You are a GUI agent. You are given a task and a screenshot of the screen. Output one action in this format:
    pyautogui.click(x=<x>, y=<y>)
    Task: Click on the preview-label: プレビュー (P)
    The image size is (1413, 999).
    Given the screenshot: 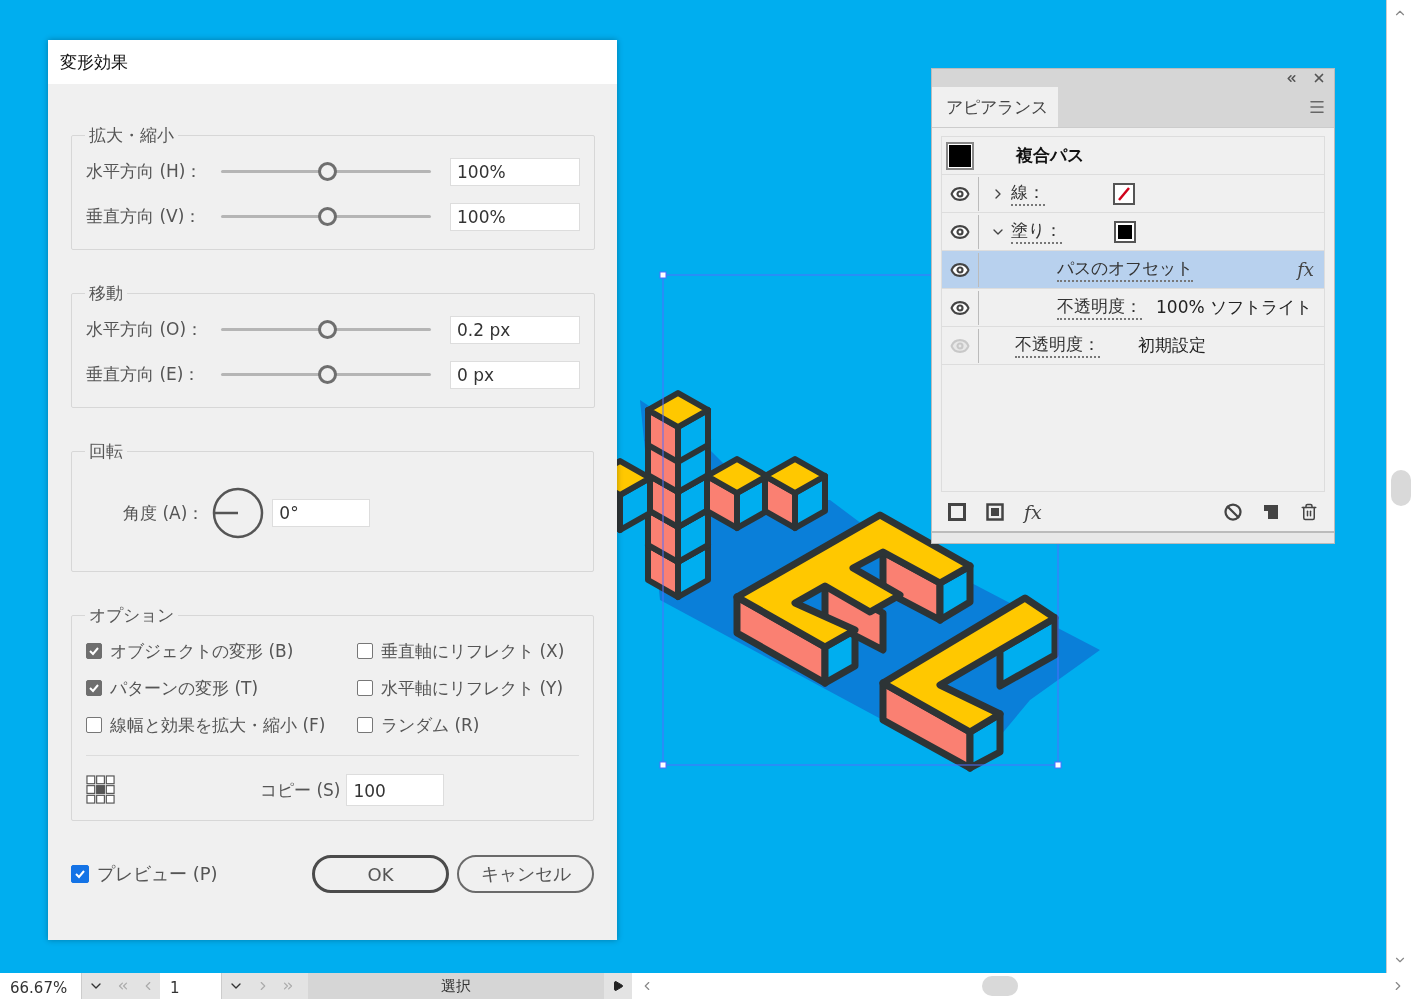 What is the action you would take?
    pyautogui.click(x=157, y=874)
    